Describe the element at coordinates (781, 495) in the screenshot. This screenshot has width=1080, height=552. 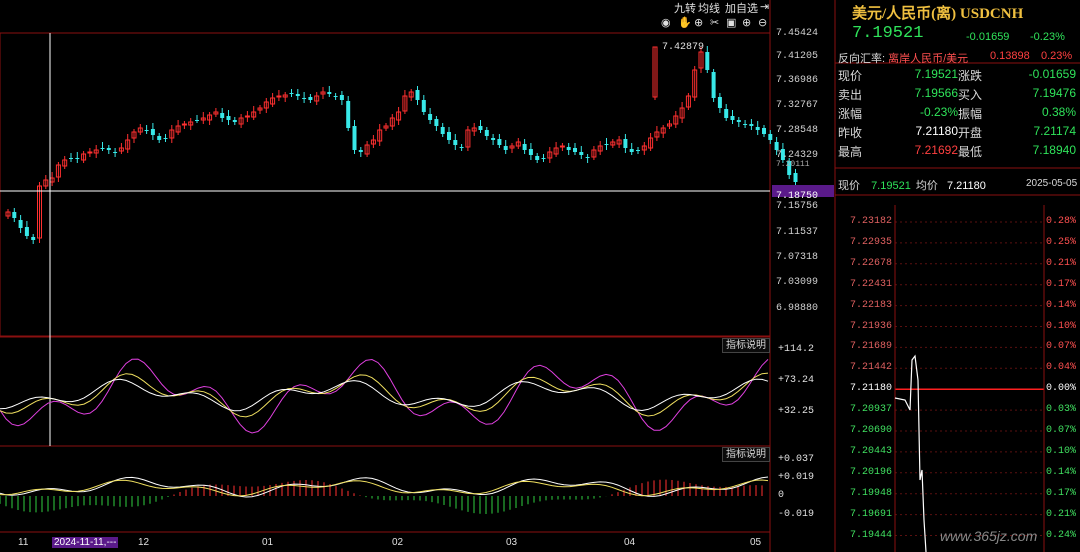
I see `macd-tick: 0` at that location.